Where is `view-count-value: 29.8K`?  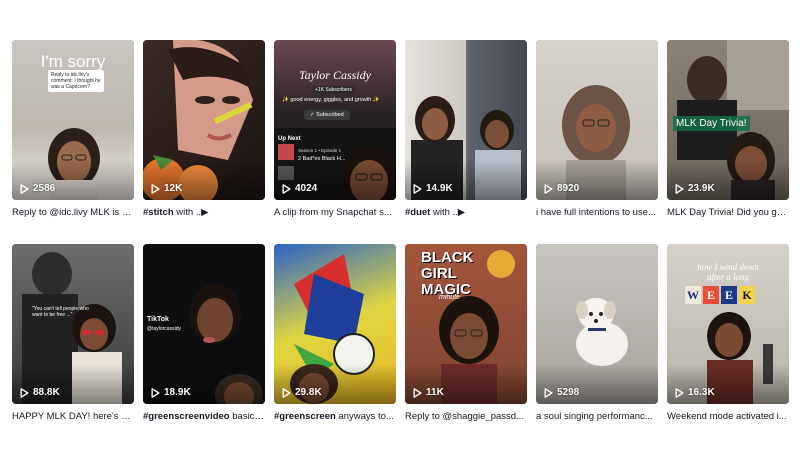
view-count-value: 29.8K is located at coordinates (308, 392).